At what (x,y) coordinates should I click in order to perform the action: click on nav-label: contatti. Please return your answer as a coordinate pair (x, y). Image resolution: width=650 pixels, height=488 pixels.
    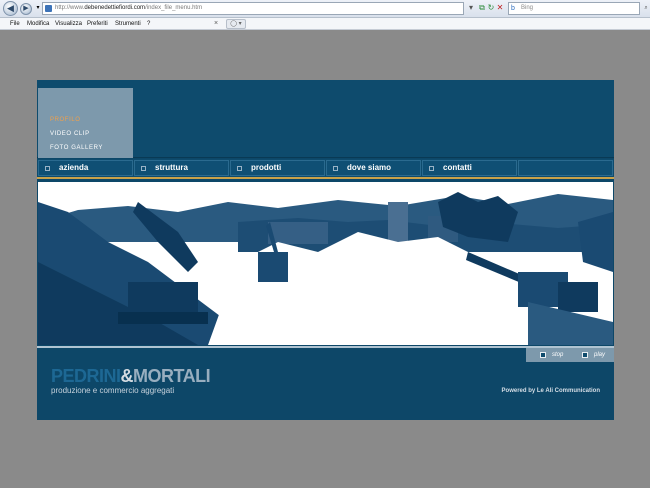
    Looking at the image, I should click on (457, 167).